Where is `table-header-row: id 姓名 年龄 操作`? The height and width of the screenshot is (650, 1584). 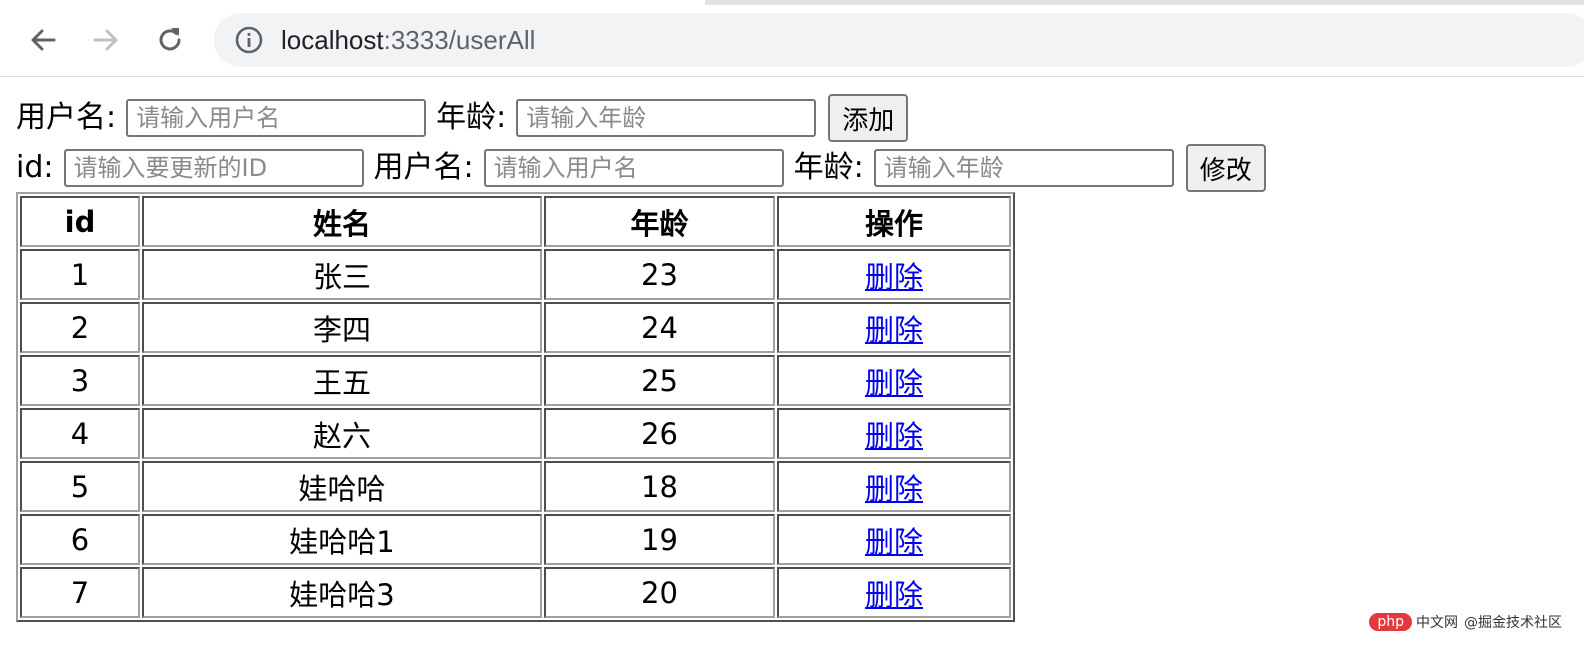
table-header-row: id 姓名 年龄 操作 is located at coordinates (515, 221).